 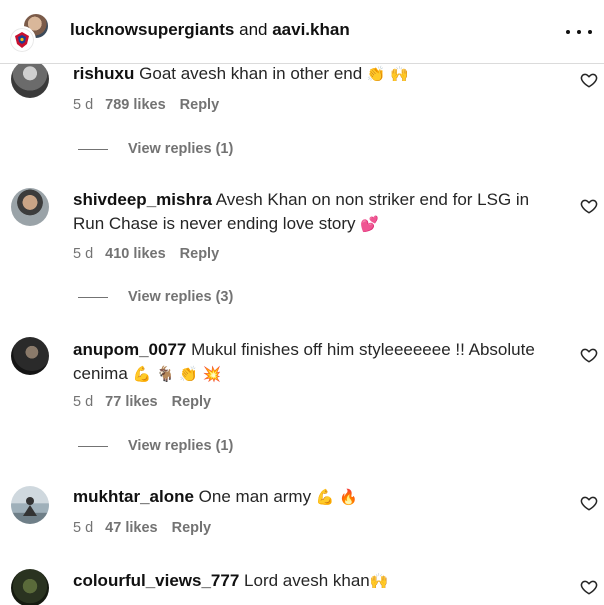 I want to click on comment-emoji: 💪 🐐 👏 💥, so click(x=177, y=374).